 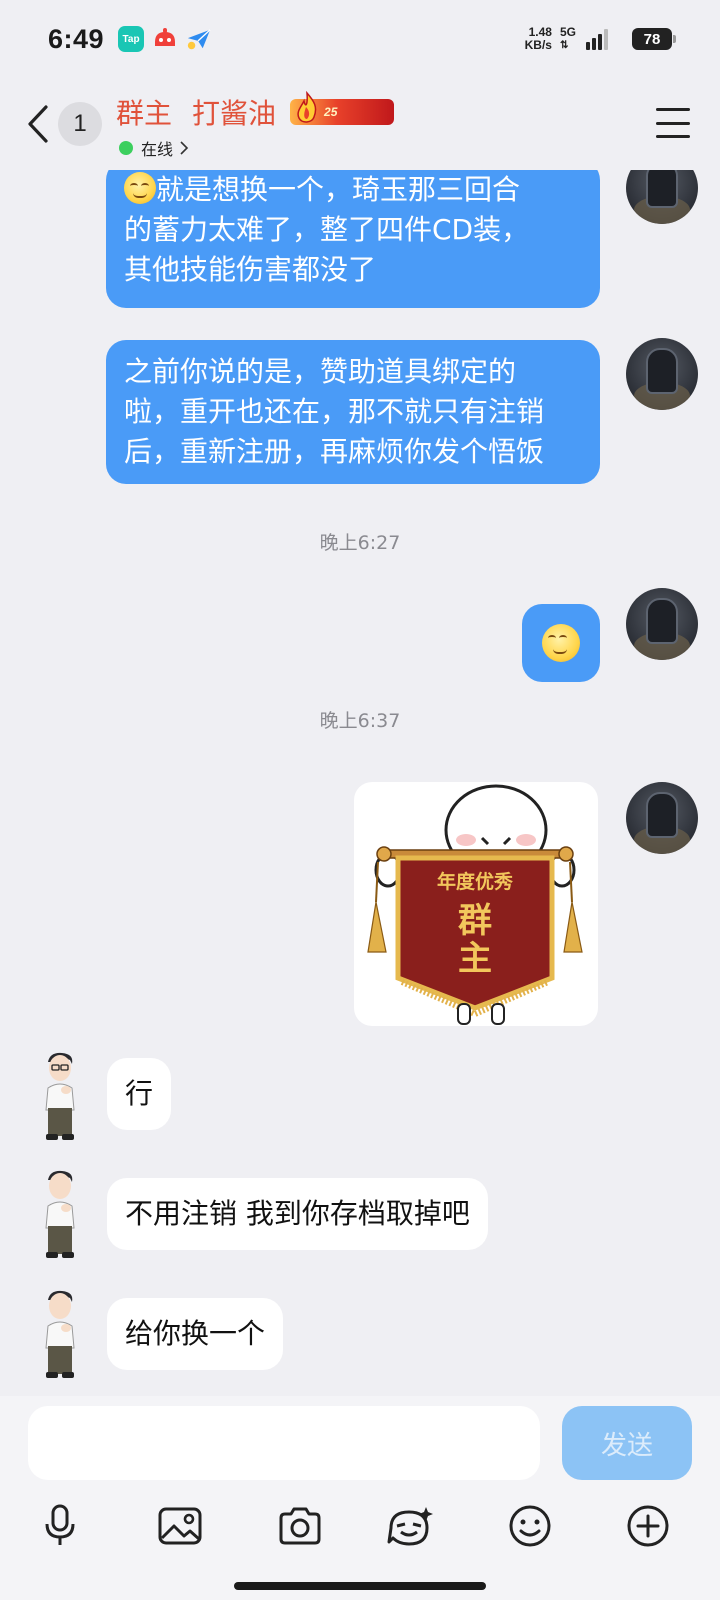 What do you see at coordinates (284, 1443) in the screenshot?
I see `message-input` at bounding box center [284, 1443].